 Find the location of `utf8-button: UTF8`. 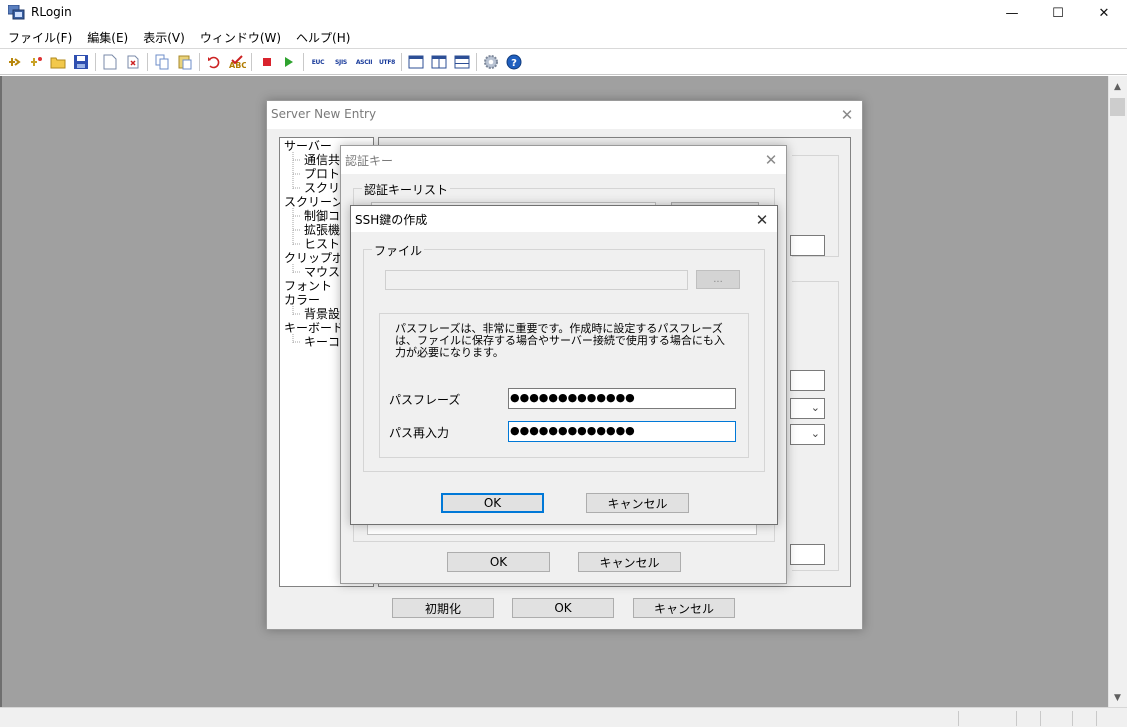

utf8-button: UTF8 is located at coordinates (387, 62).